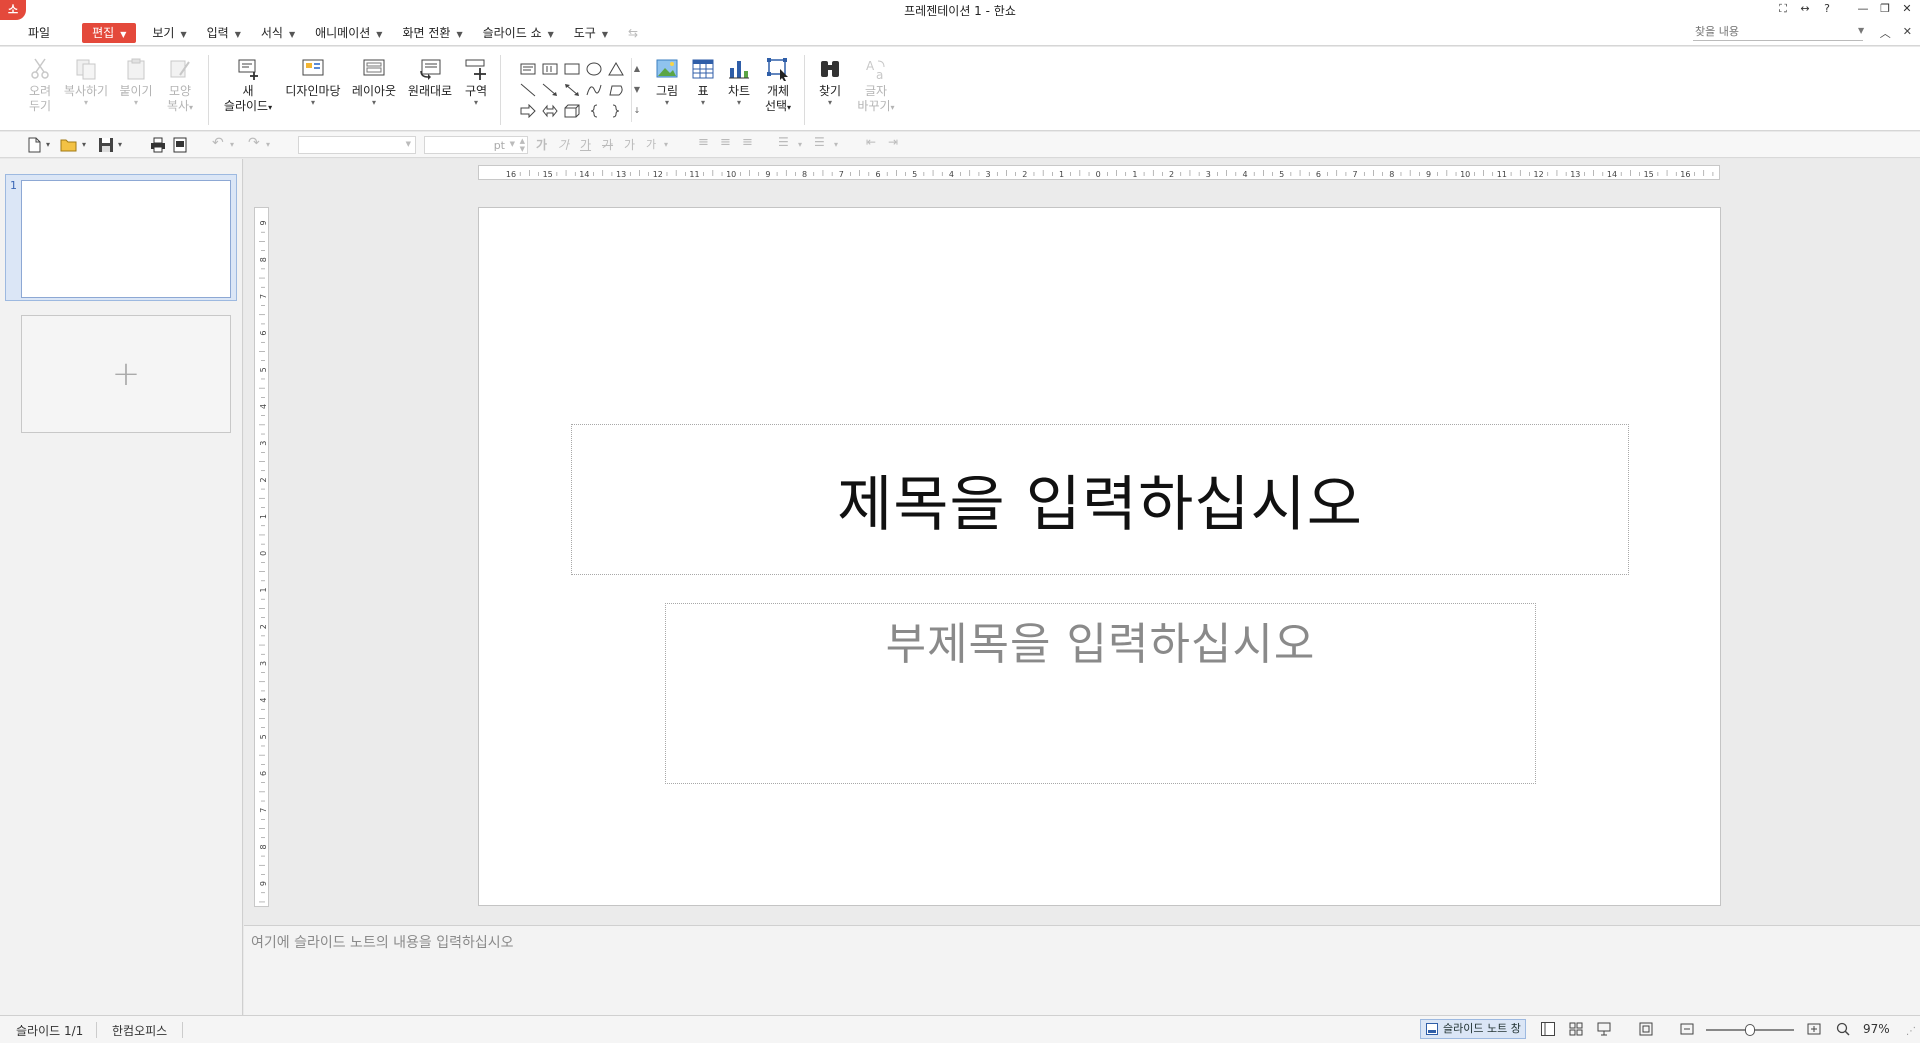 The height and width of the screenshot is (1043, 1920). Describe the element at coordinates (572, 89) in the screenshot. I see `double-arrow-line-icon` at that location.